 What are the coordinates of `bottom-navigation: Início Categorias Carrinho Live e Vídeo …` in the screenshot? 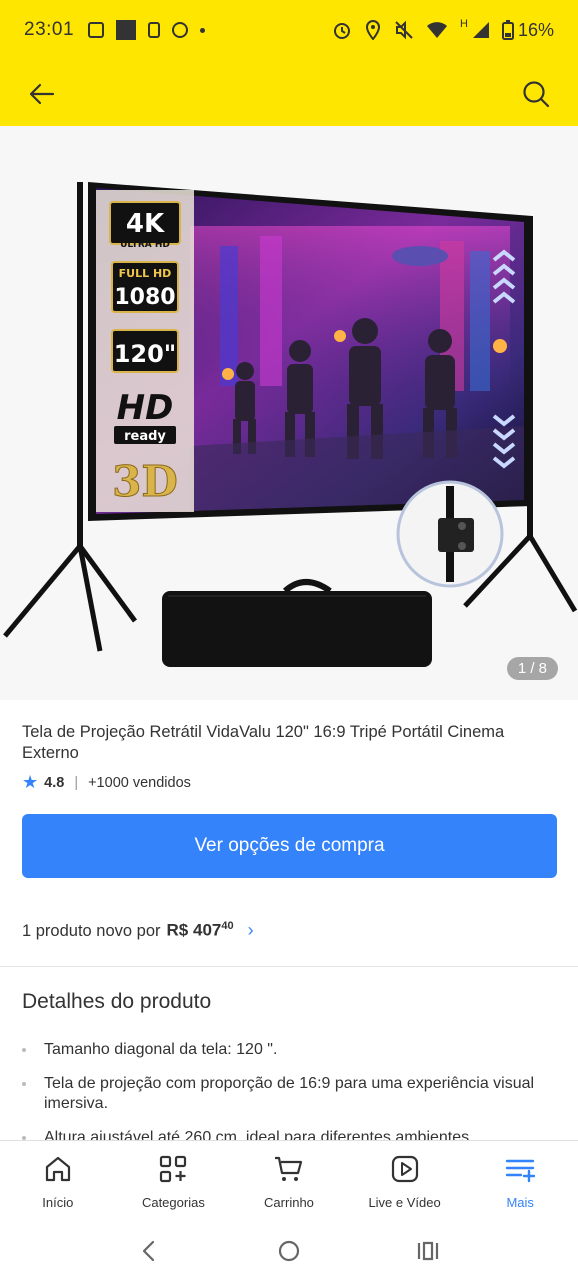 It's located at (289, 1181).